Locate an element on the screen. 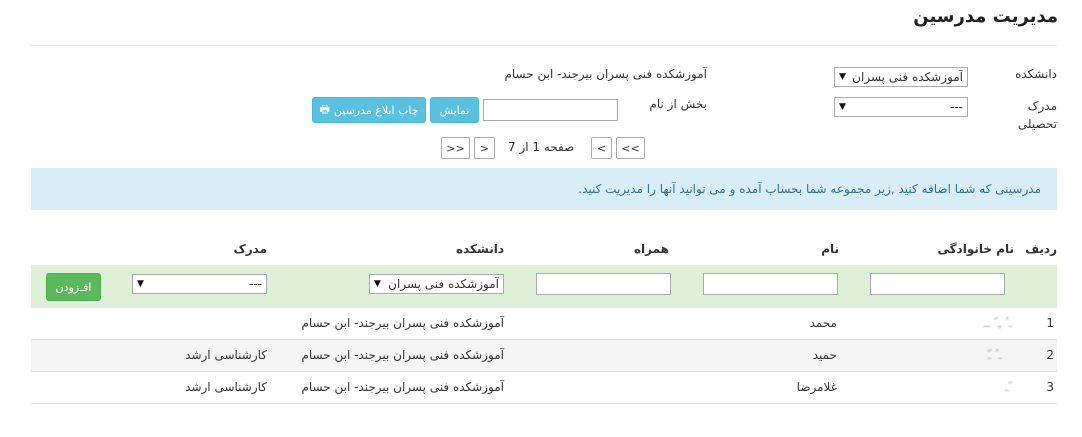 This screenshot has height=437, width=1082. print-button: 🖶 چاپ ابلاغ مدرسین is located at coordinates (369, 110).